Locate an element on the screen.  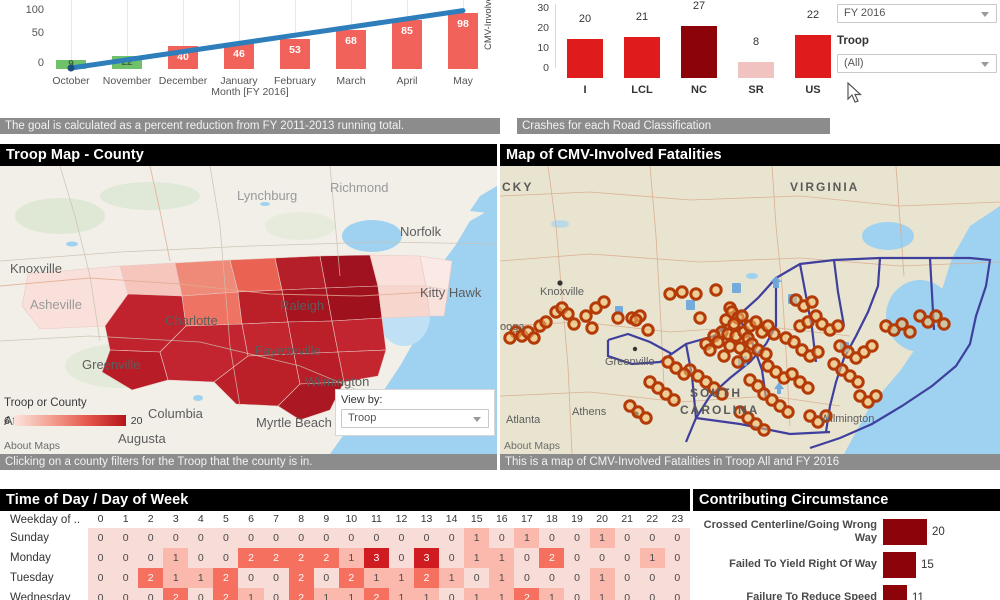
about-maps-link: About Maps is located at coordinates (32, 446).